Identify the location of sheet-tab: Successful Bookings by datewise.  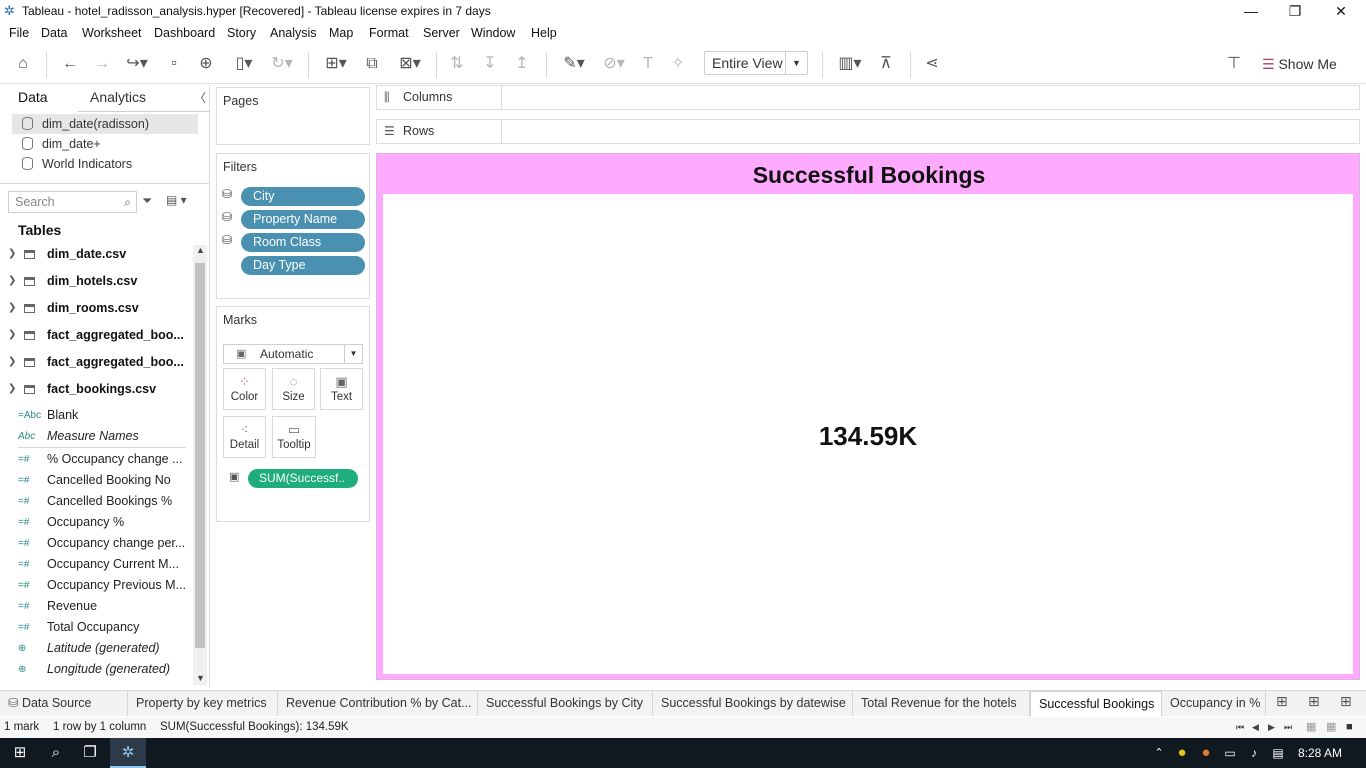
(753, 703).